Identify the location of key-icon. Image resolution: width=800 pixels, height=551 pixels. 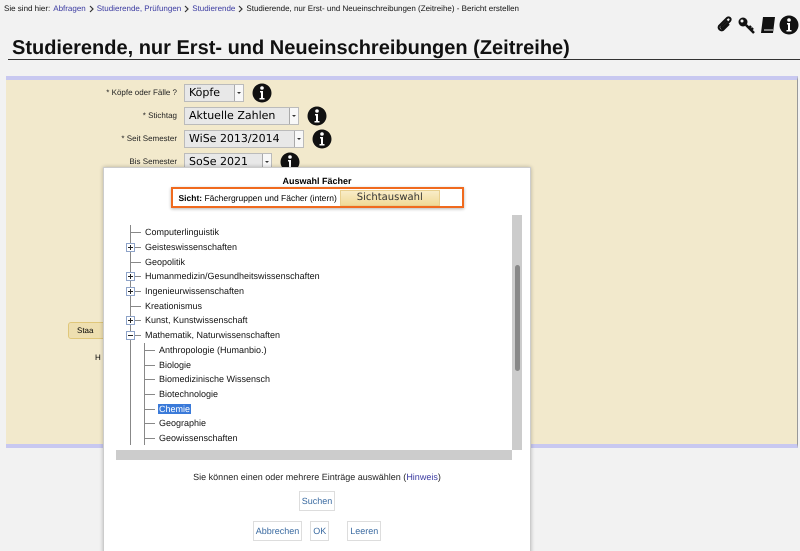
(747, 25).